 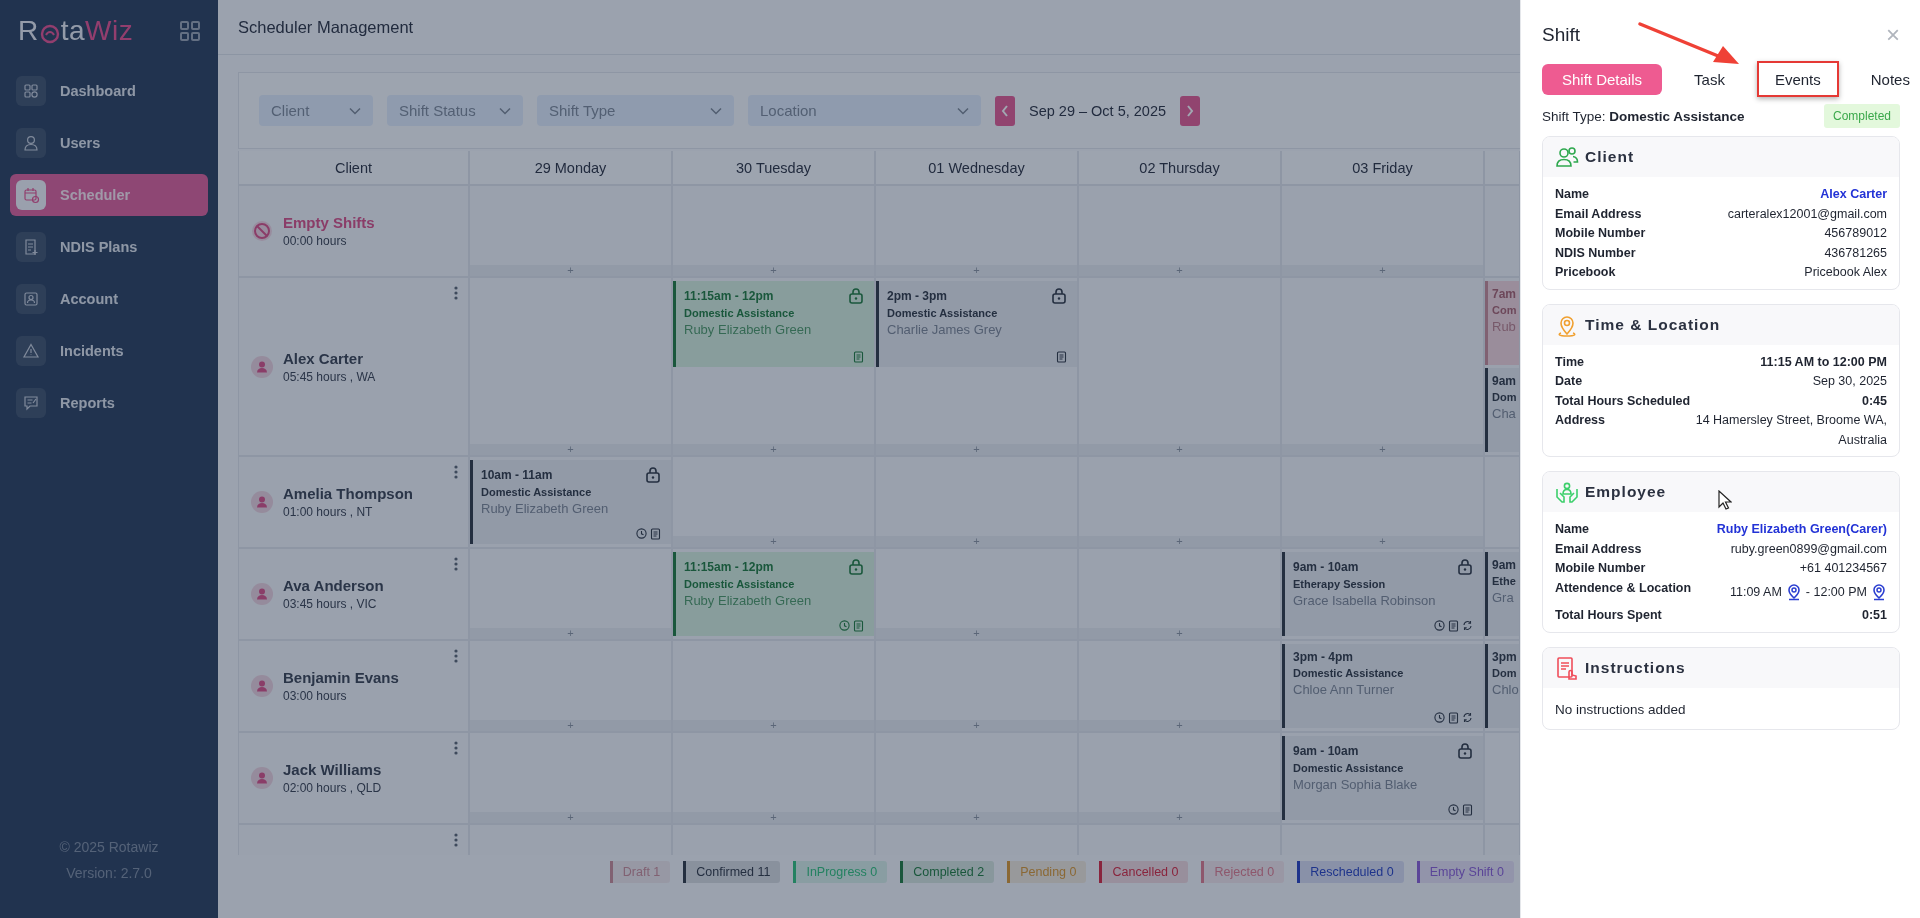 What do you see at coordinates (945, 329) in the screenshot?
I see `employee-name: Charlie James Grey` at bounding box center [945, 329].